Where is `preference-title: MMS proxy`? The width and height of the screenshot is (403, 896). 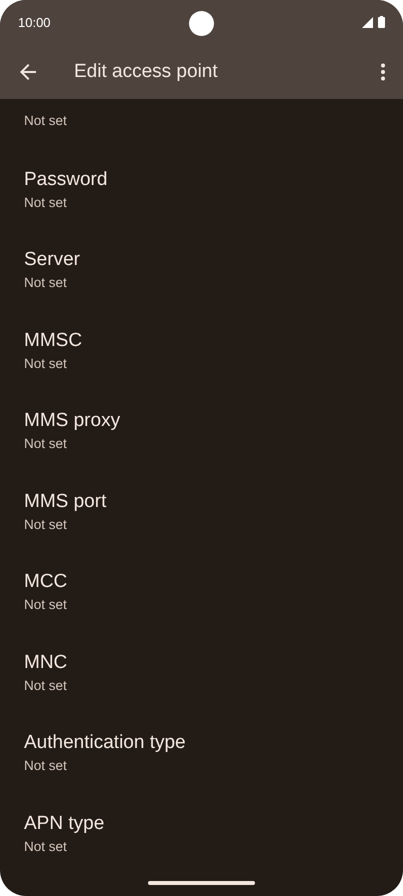 preference-title: MMS proxy is located at coordinates (72, 421).